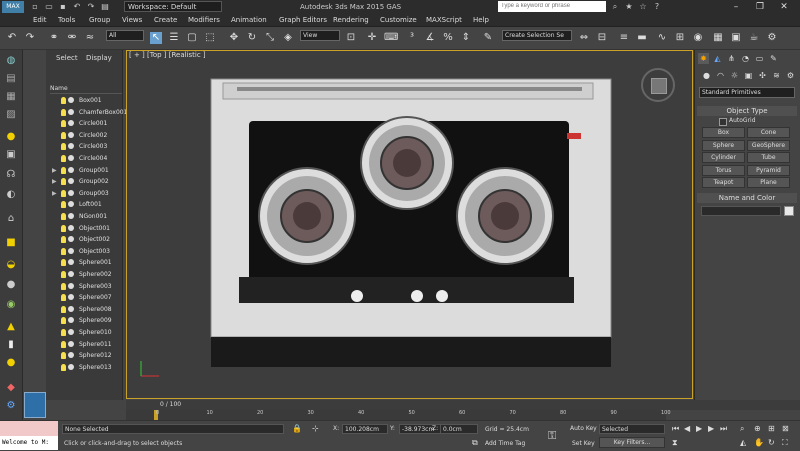 The width and height of the screenshot is (800, 451). What do you see at coordinates (706, 75) in the screenshot?
I see `geometry-icon: ●` at bounding box center [706, 75].